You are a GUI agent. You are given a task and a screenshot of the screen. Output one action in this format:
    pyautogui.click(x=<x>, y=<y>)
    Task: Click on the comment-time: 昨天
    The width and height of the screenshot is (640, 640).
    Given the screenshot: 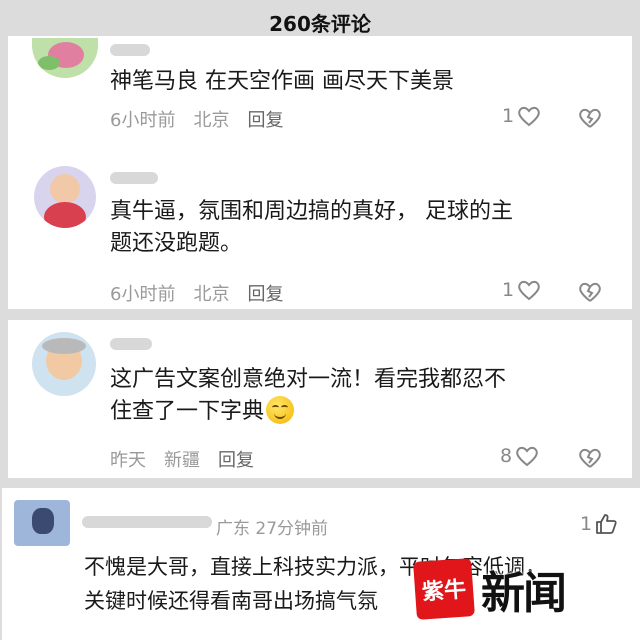 What is the action you would take?
    pyautogui.click(x=128, y=460)
    